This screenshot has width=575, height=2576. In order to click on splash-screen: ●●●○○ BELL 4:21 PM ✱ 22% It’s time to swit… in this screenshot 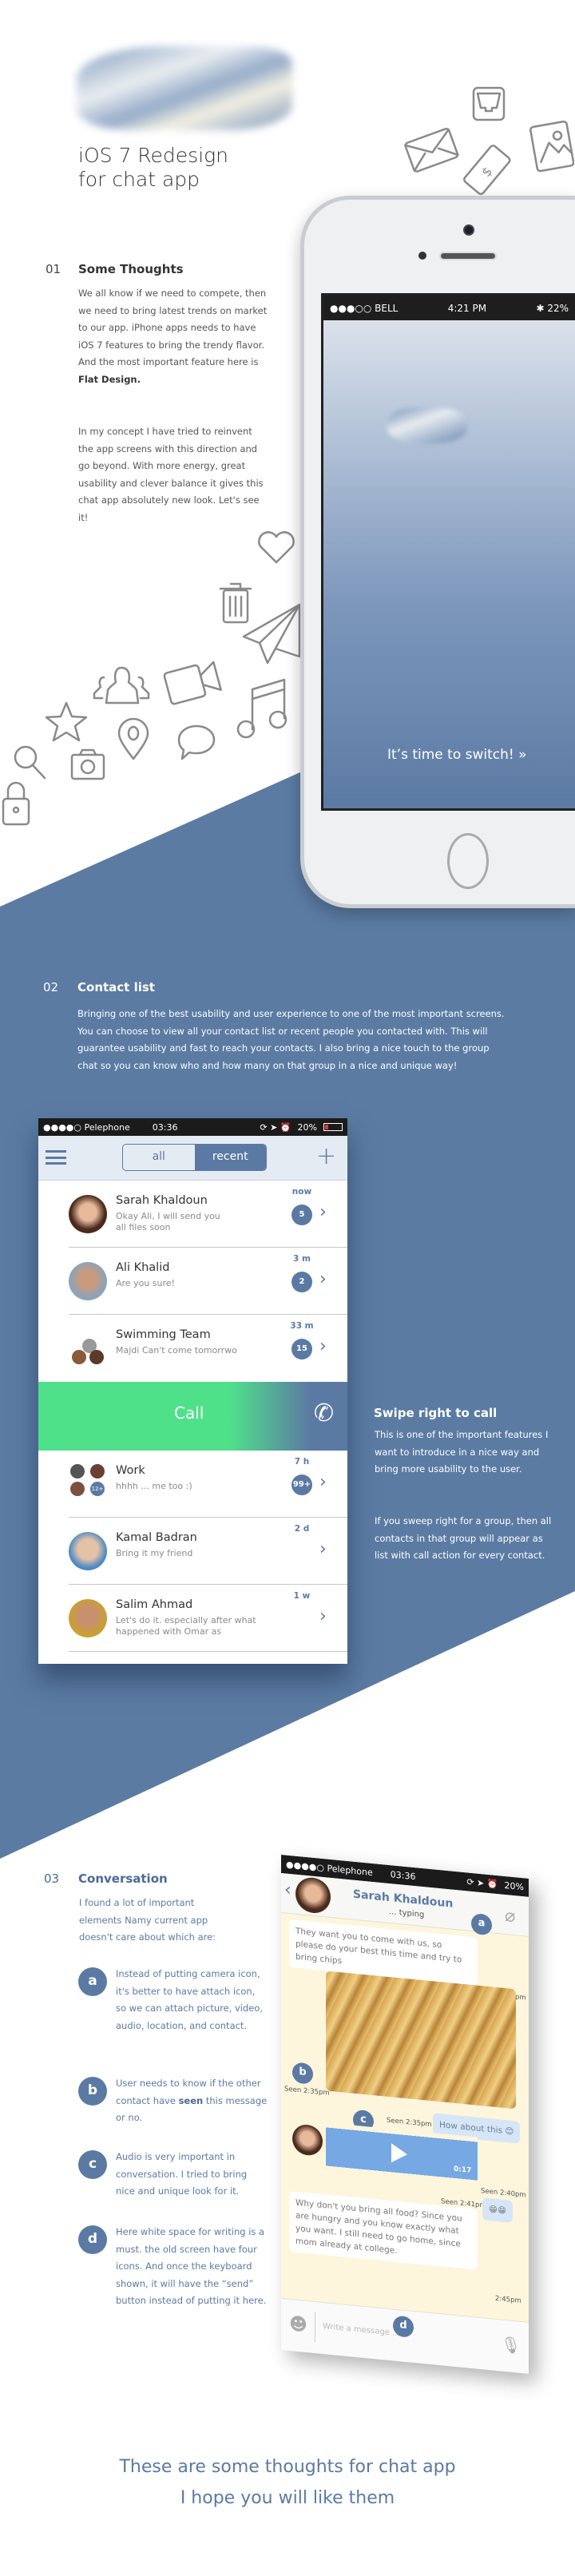, I will do `click(448, 552)`.